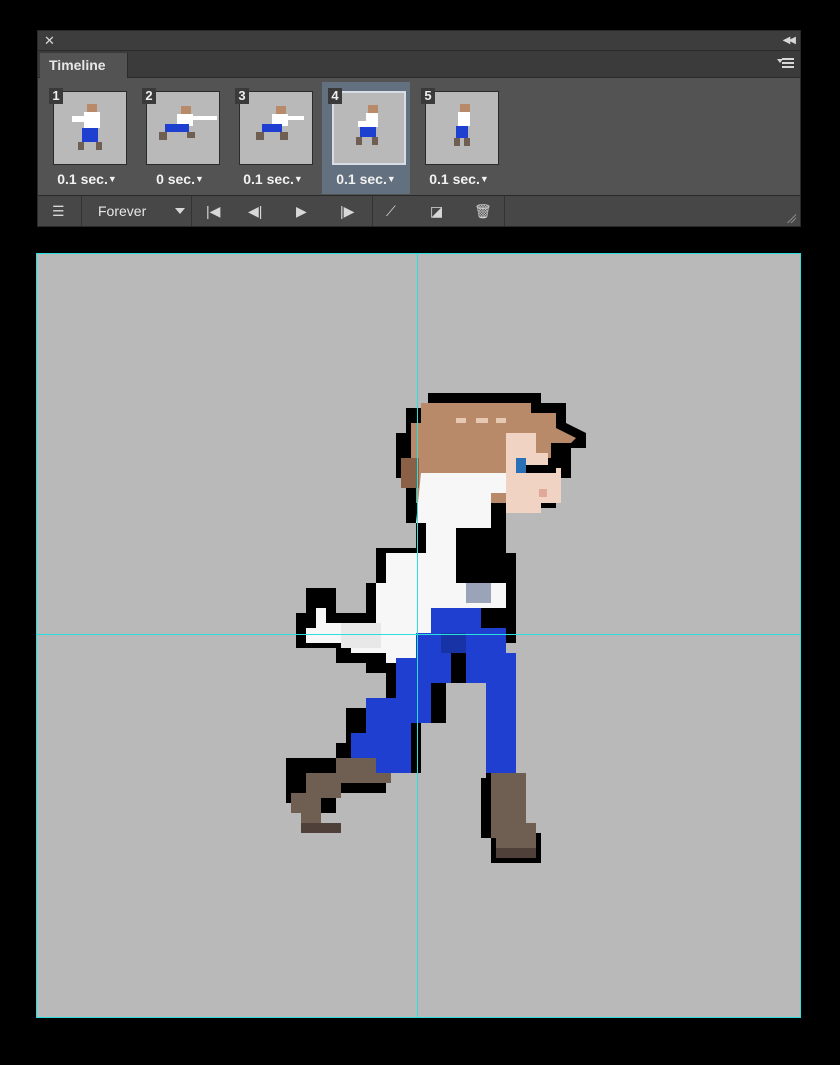  What do you see at coordinates (36, 635) in the screenshot?
I see `left-guide` at bounding box center [36, 635].